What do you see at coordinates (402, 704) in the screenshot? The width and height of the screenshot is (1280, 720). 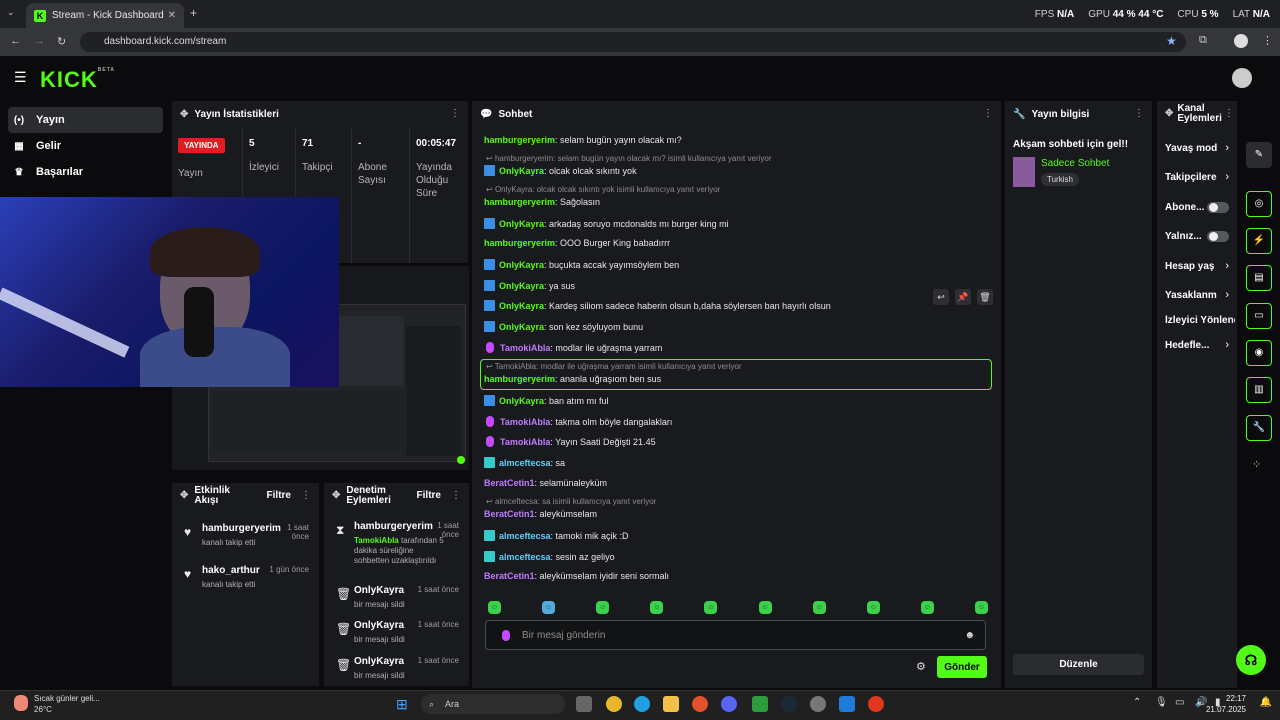 I see `windows-start-icon: ⊞` at bounding box center [402, 704].